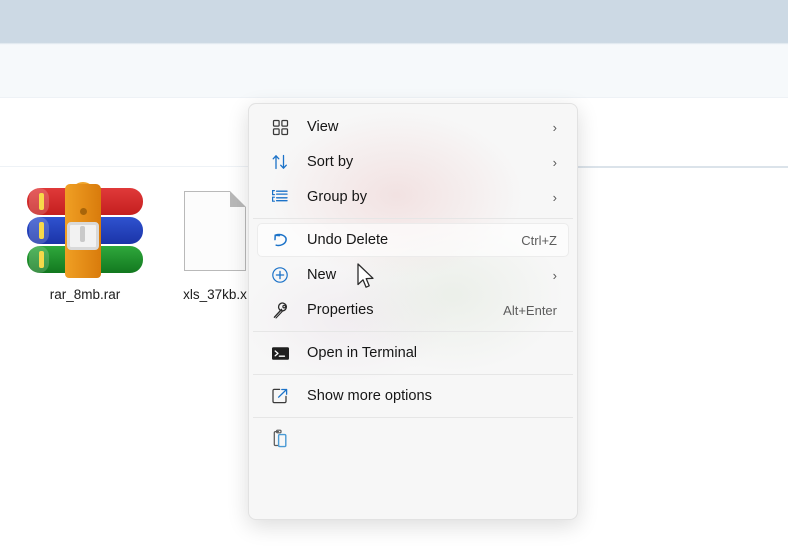 Image resolution: width=788 pixels, height=549 pixels. Describe the element at coordinates (362, 353) in the screenshot. I see `context-menu-item-label: Open in Terminal` at that location.